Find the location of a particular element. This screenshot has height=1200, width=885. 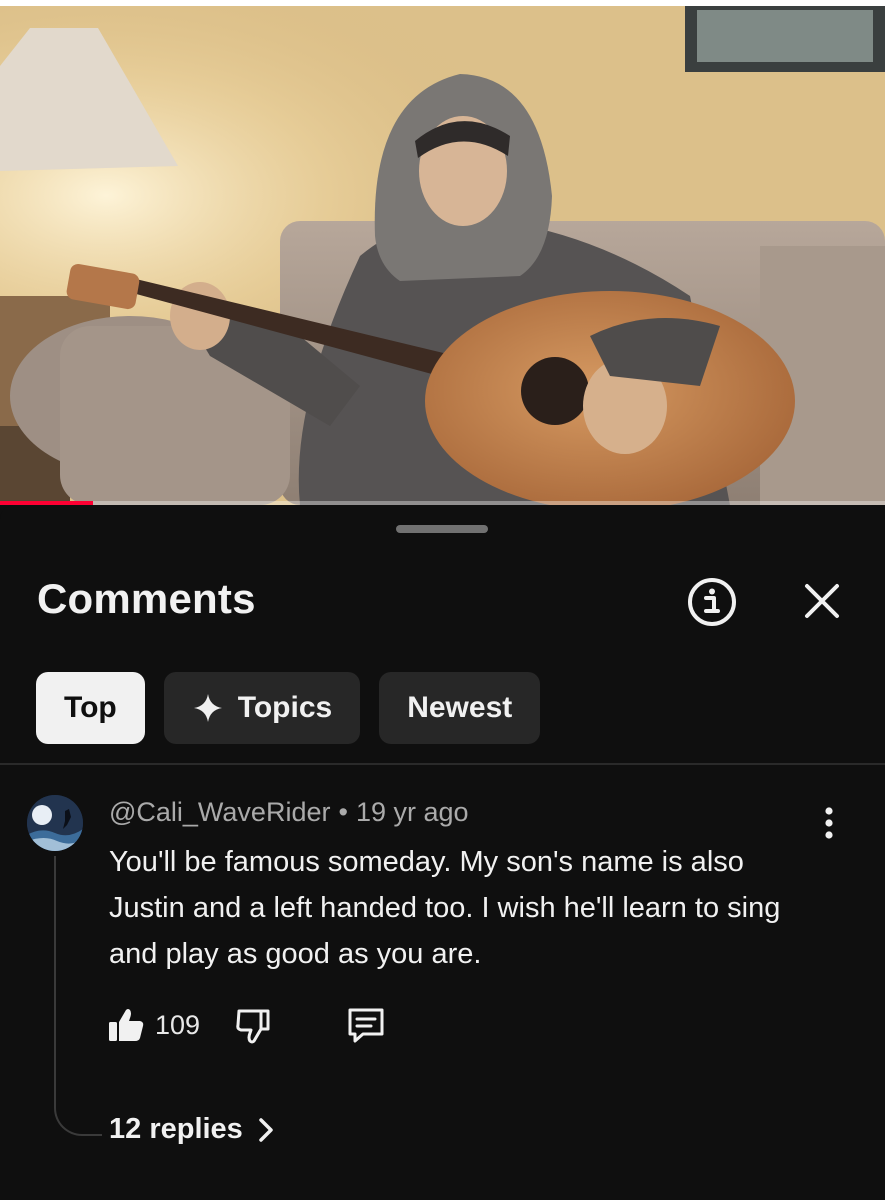

filter-chip-label: Topics is located at coordinates (285, 707).